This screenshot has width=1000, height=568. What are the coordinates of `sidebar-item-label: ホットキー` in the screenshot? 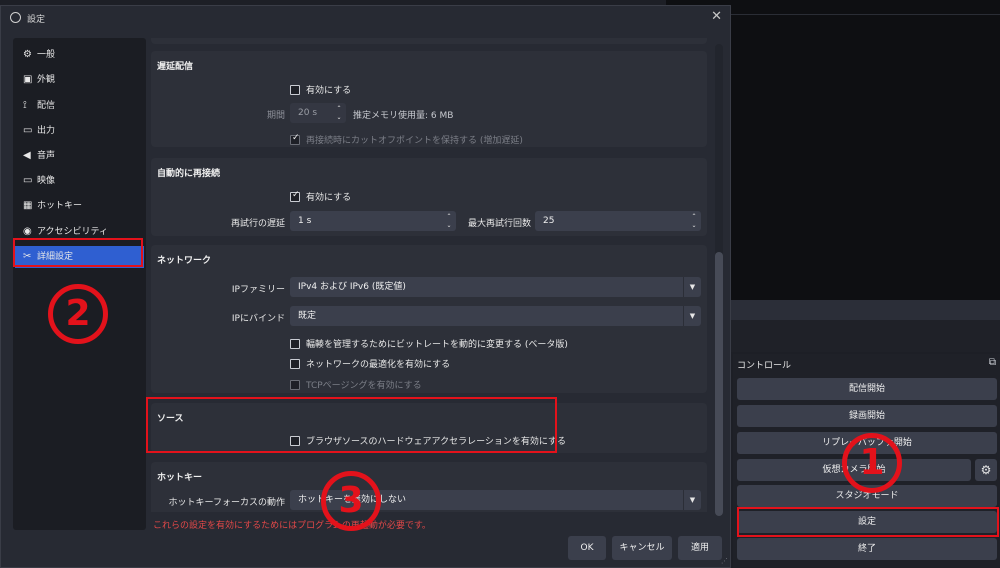 It's located at (60, 206).